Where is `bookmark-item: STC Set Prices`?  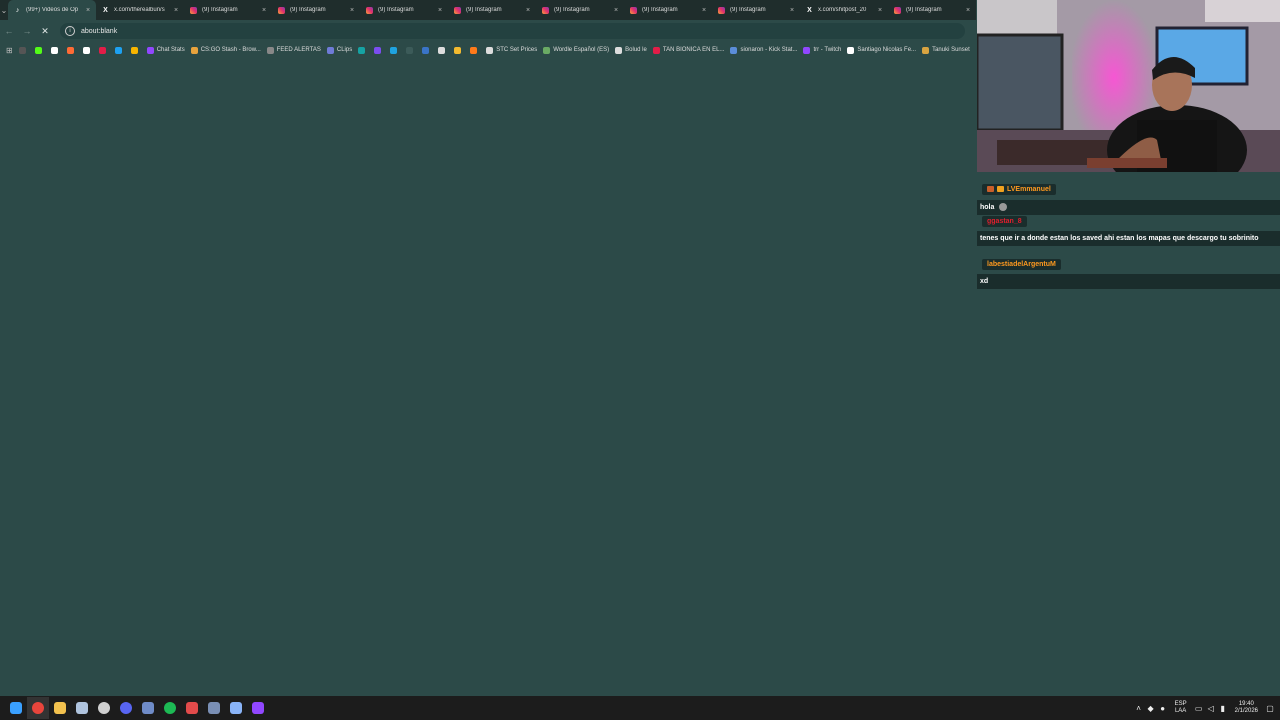 bookmark-item: STC Set Prices is located at coordinates (511, 50).